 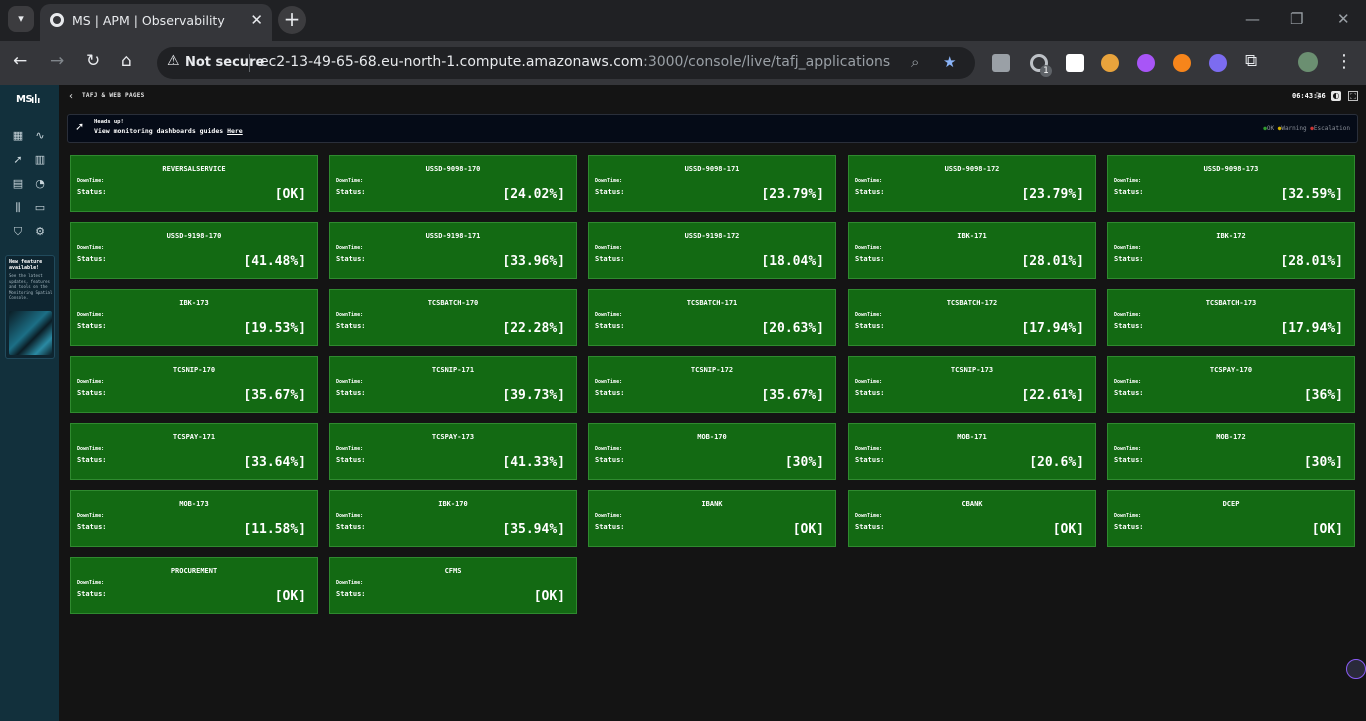 I want to click on service-card: TCSNIP-171 DownTime: Status: [39.73%], so click(x=453, y=384).